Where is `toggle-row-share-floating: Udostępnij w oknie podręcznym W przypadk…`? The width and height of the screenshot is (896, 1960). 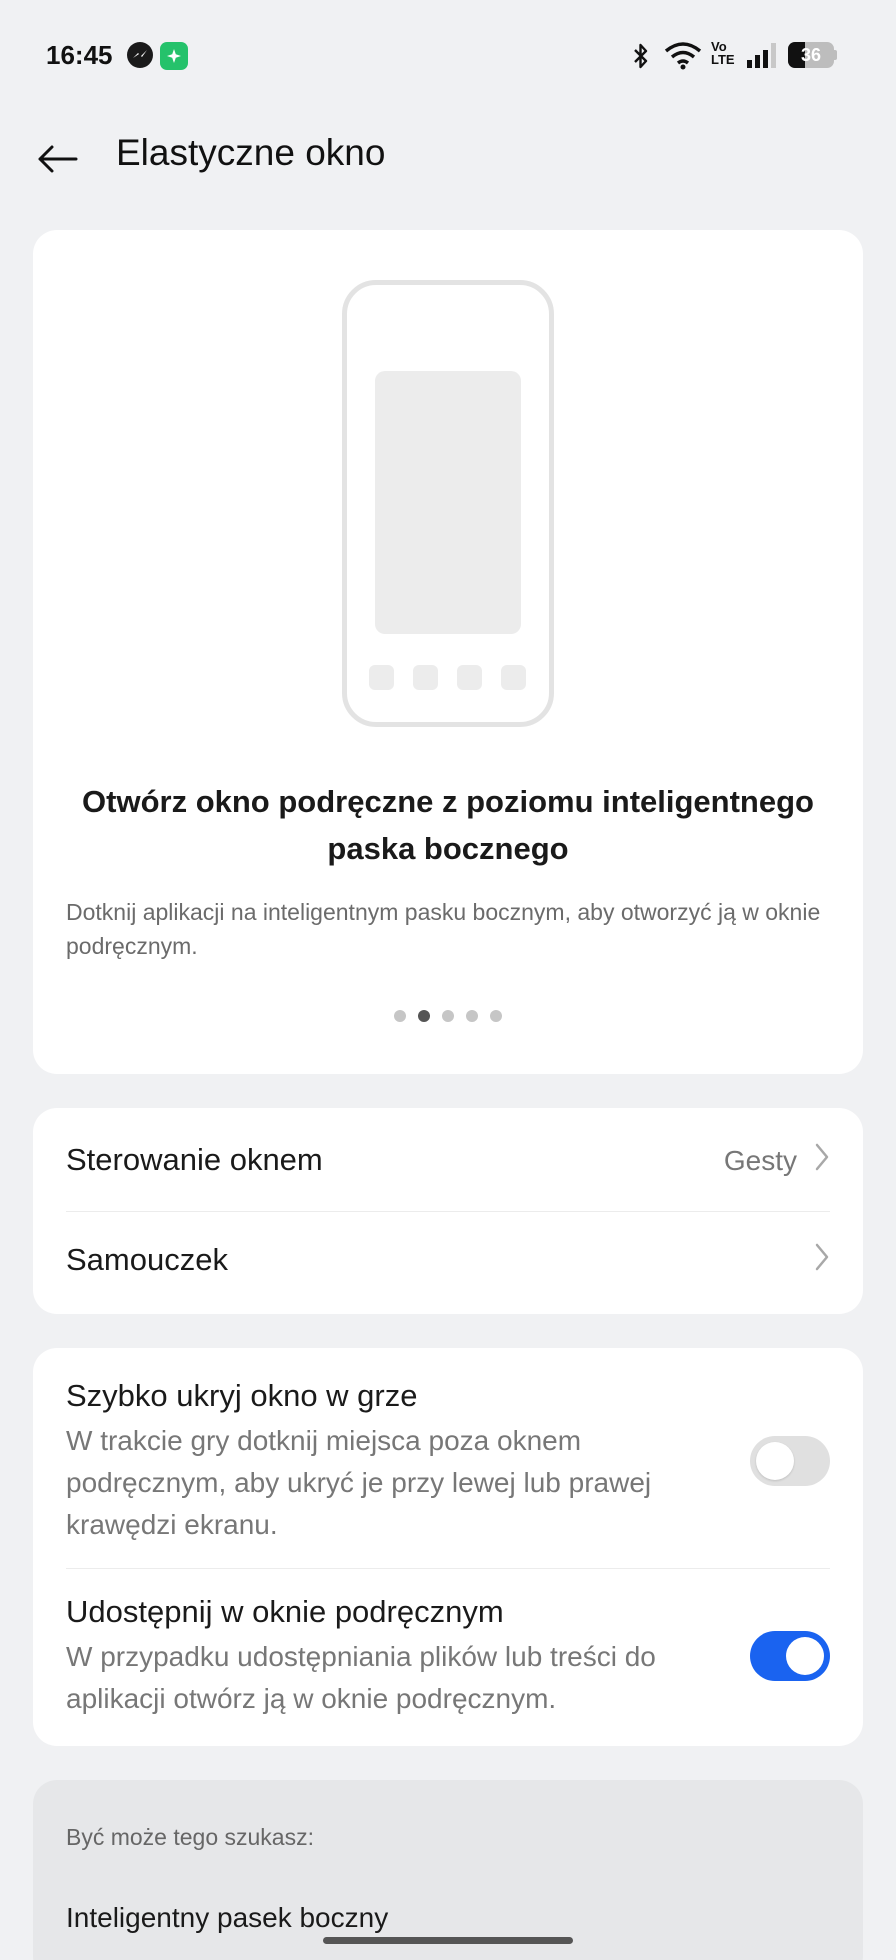
toggle-row-share-floating: Udostępnij w oknie podręcznym W przypadk… is located at coordinates (448, 1657).